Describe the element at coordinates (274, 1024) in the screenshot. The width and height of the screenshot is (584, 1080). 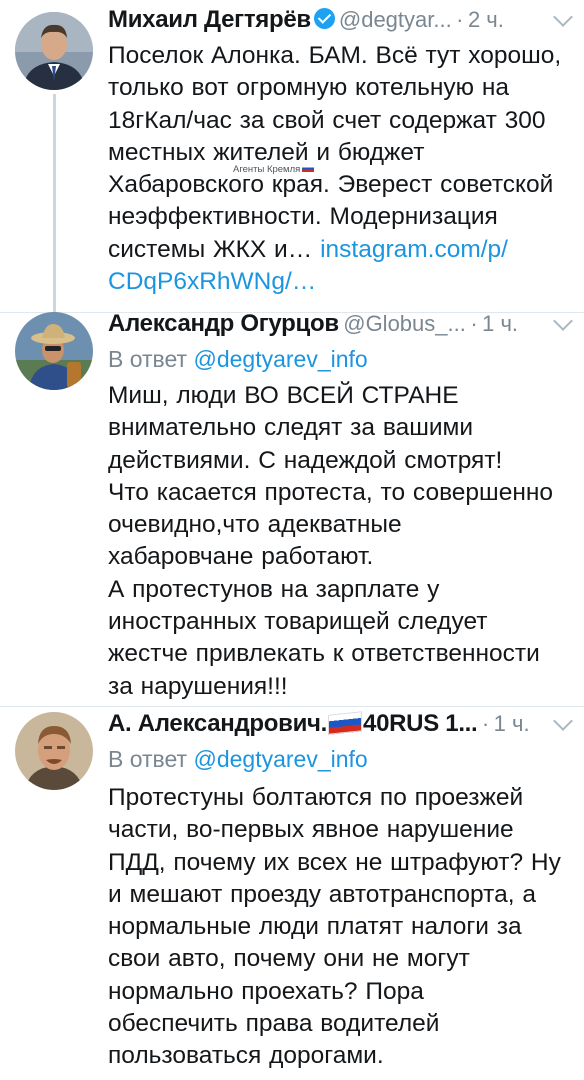
I see `text-line: обеспечить права водителей` at that location.